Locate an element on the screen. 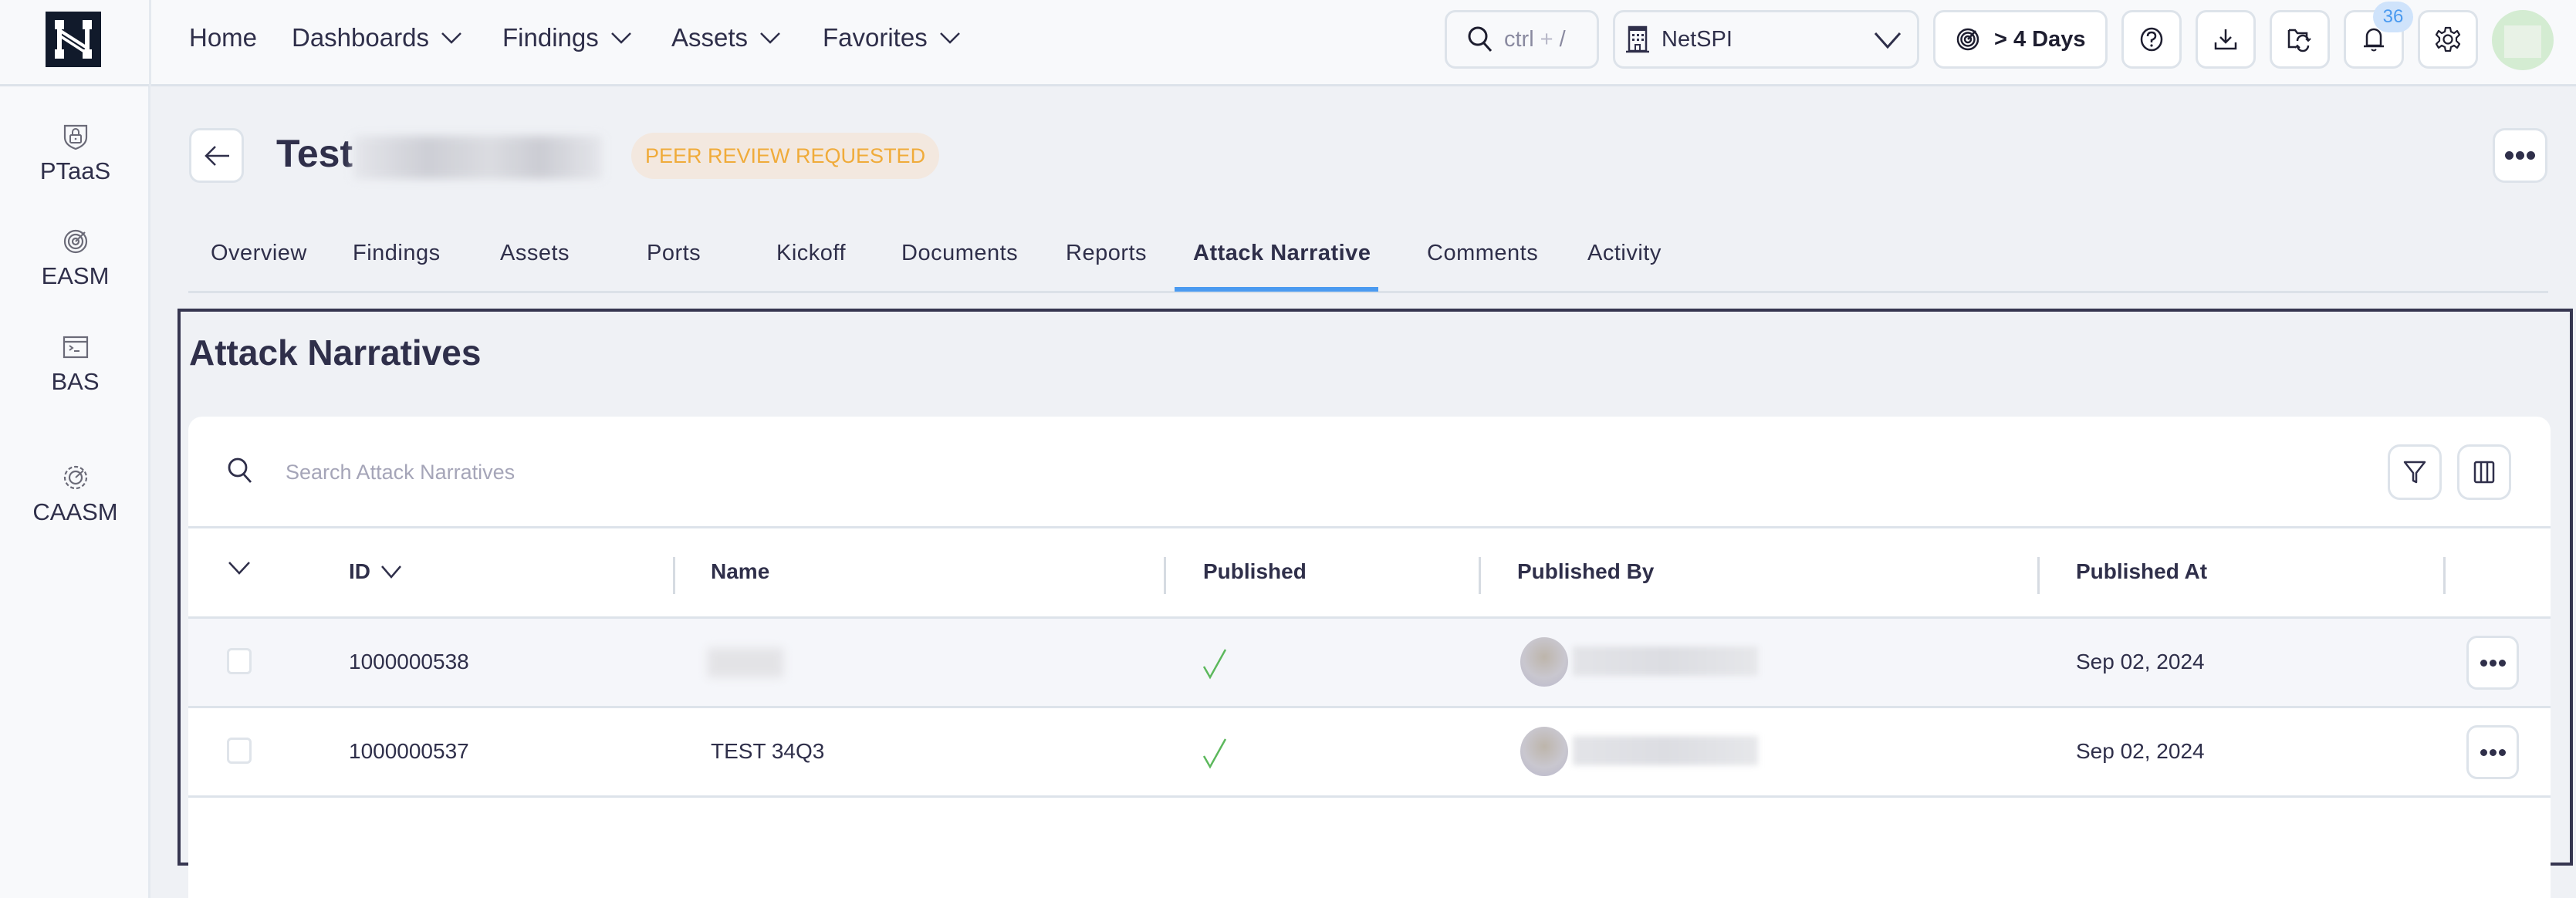 The image size is (2576, 898). netspi-logo is located at coordinates (73, 40).